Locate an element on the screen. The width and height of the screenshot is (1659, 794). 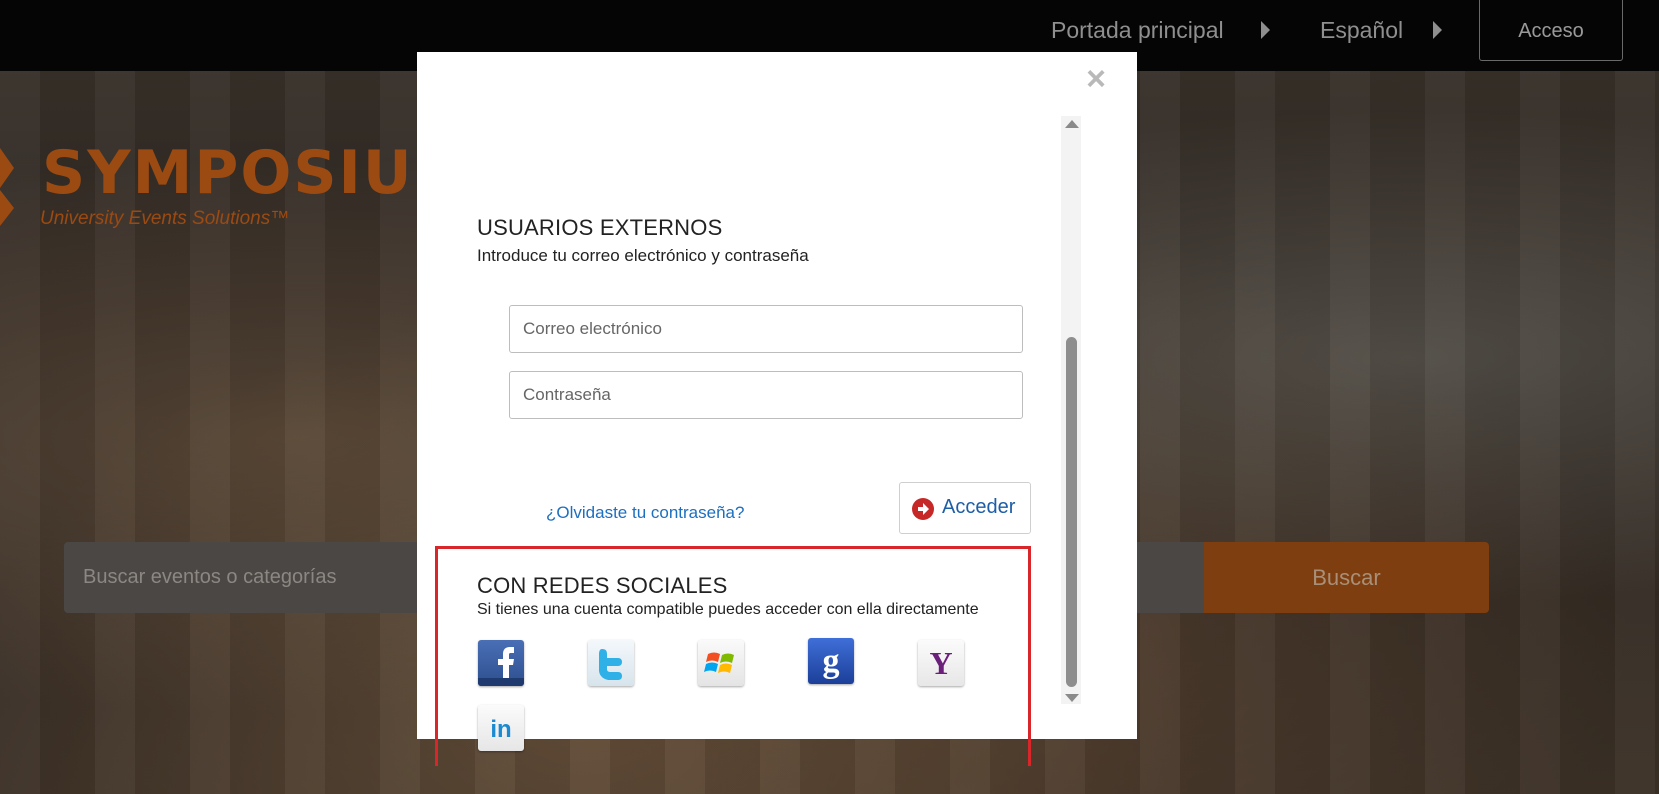
scroll-up-arrow-icon is located at coordinates (1072, 124).